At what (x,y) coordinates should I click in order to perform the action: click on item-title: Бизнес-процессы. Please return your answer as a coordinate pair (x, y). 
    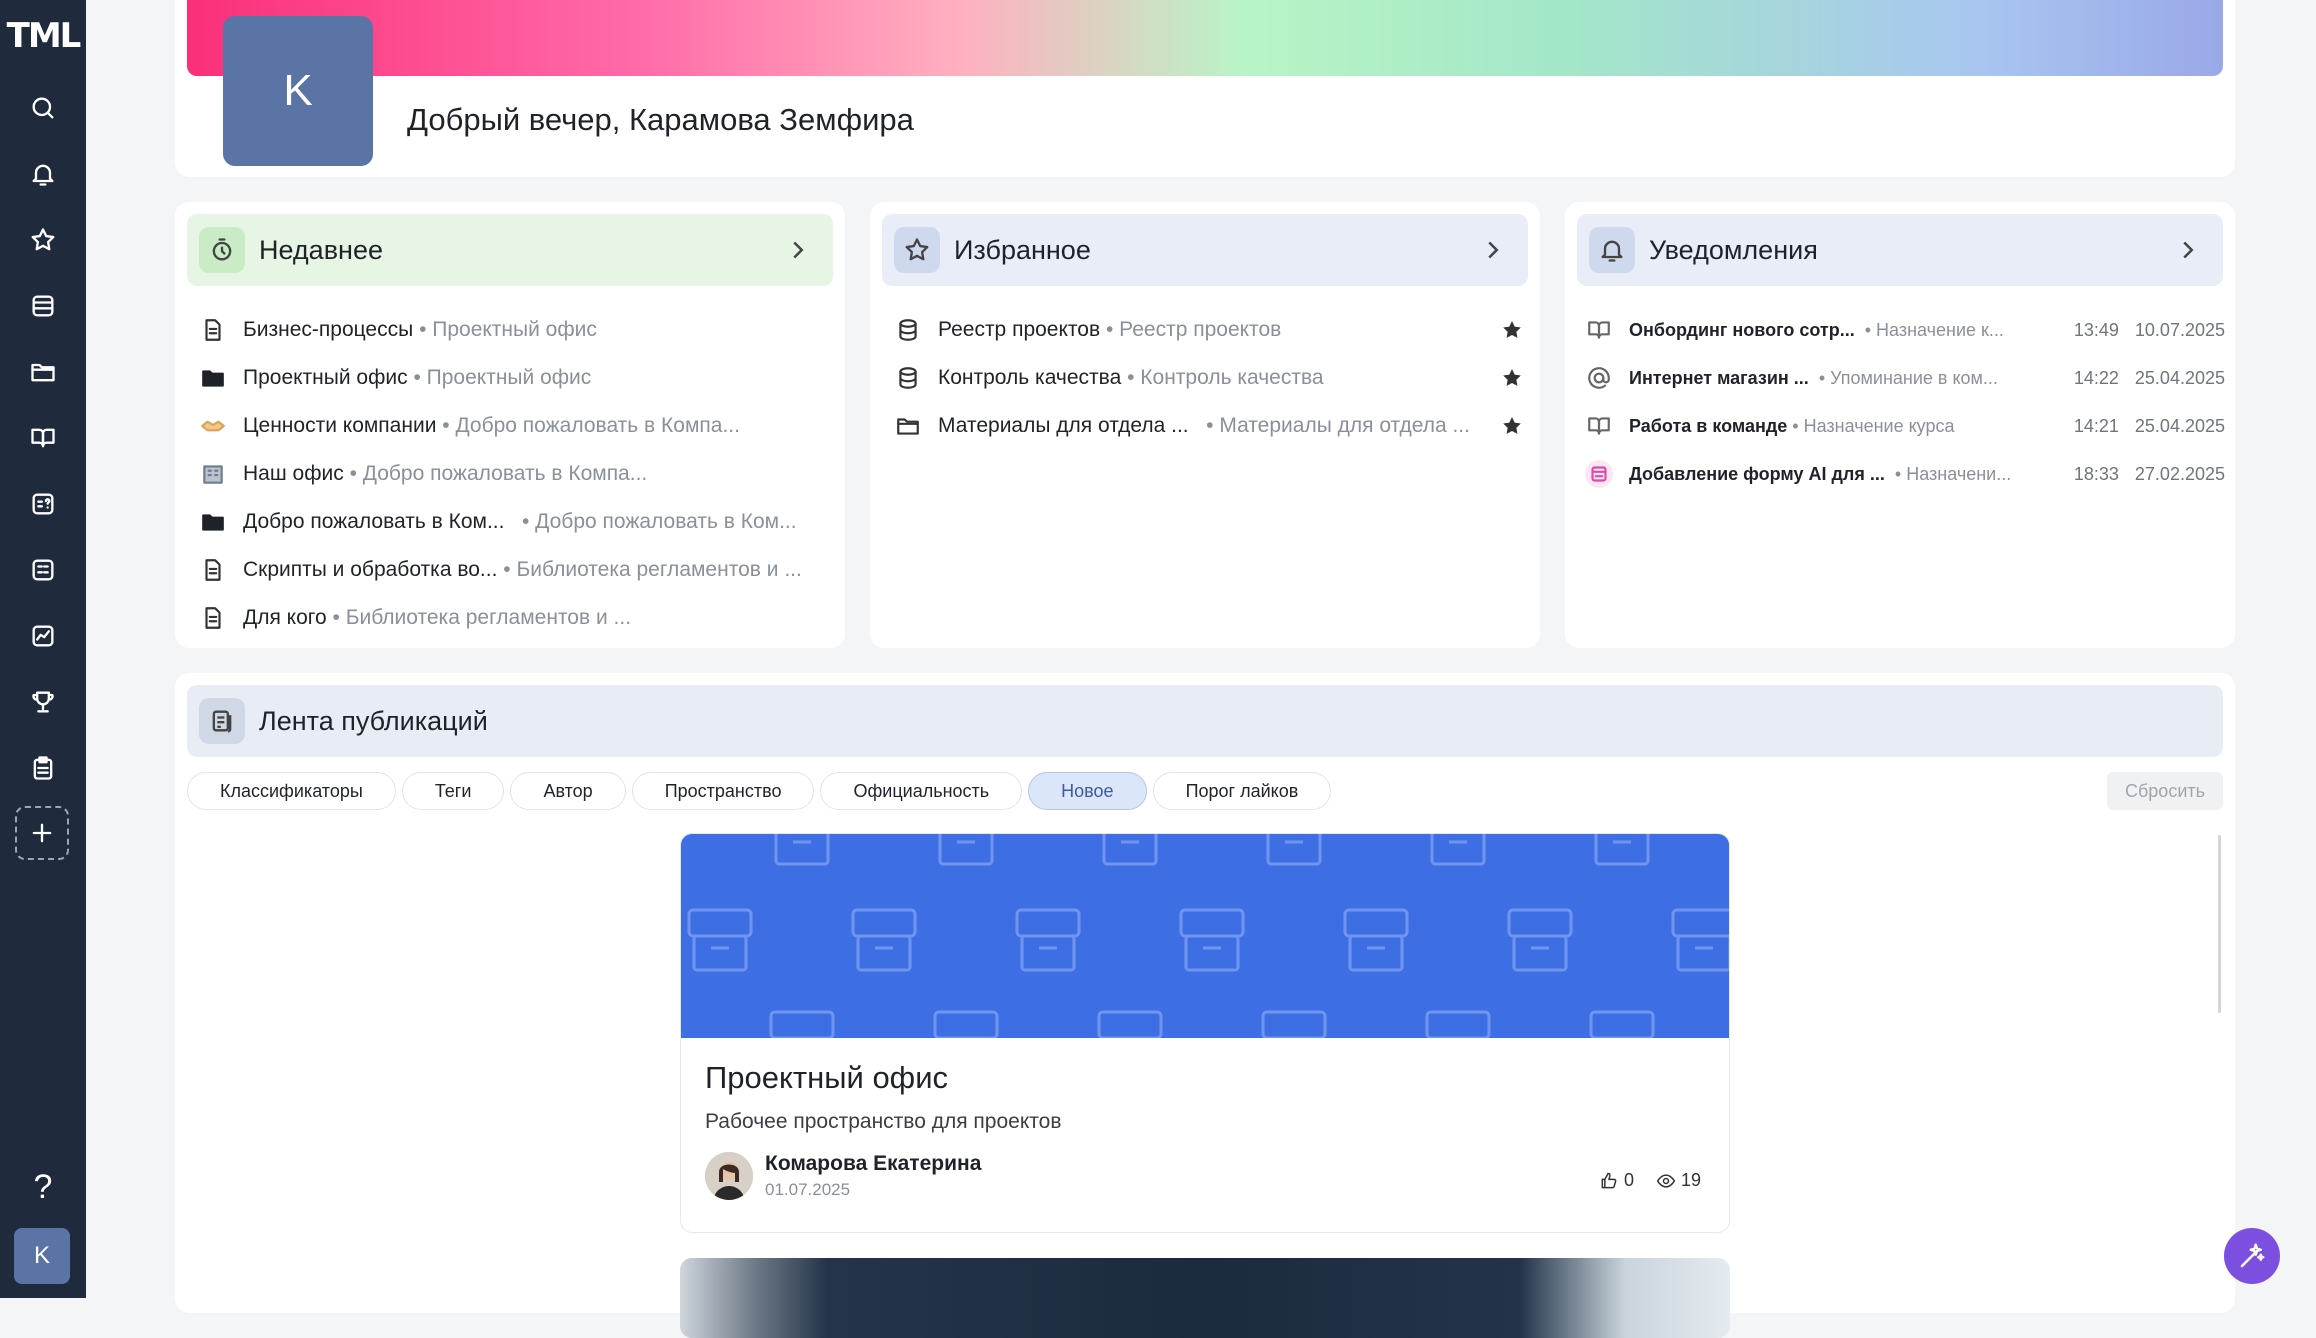
    Looking at the image, I should click on (328, 329).